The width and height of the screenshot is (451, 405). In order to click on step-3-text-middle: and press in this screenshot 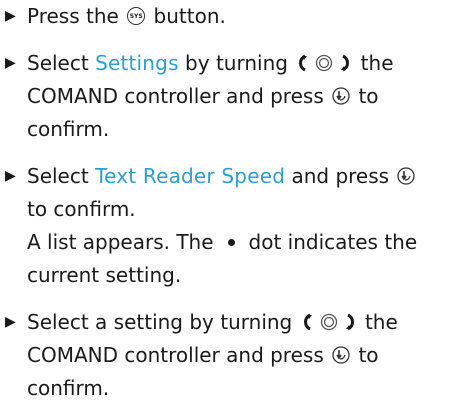, I will do `click(340, 176)`.